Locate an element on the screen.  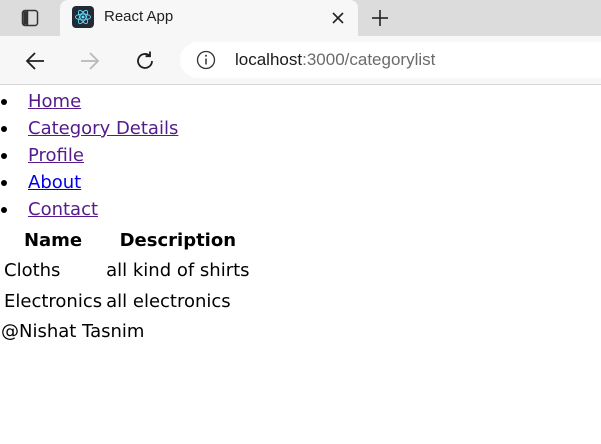
table-header-row: Name Description is located at coordinates (127, 240).